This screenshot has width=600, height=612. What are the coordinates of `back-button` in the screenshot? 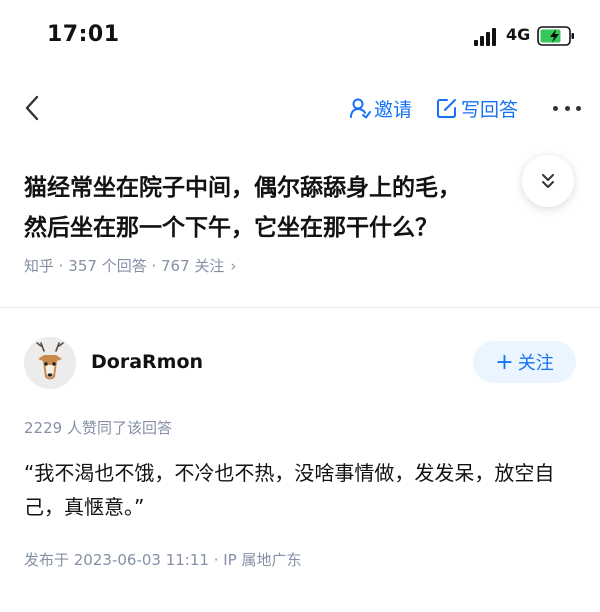 It's located at (33, 108).